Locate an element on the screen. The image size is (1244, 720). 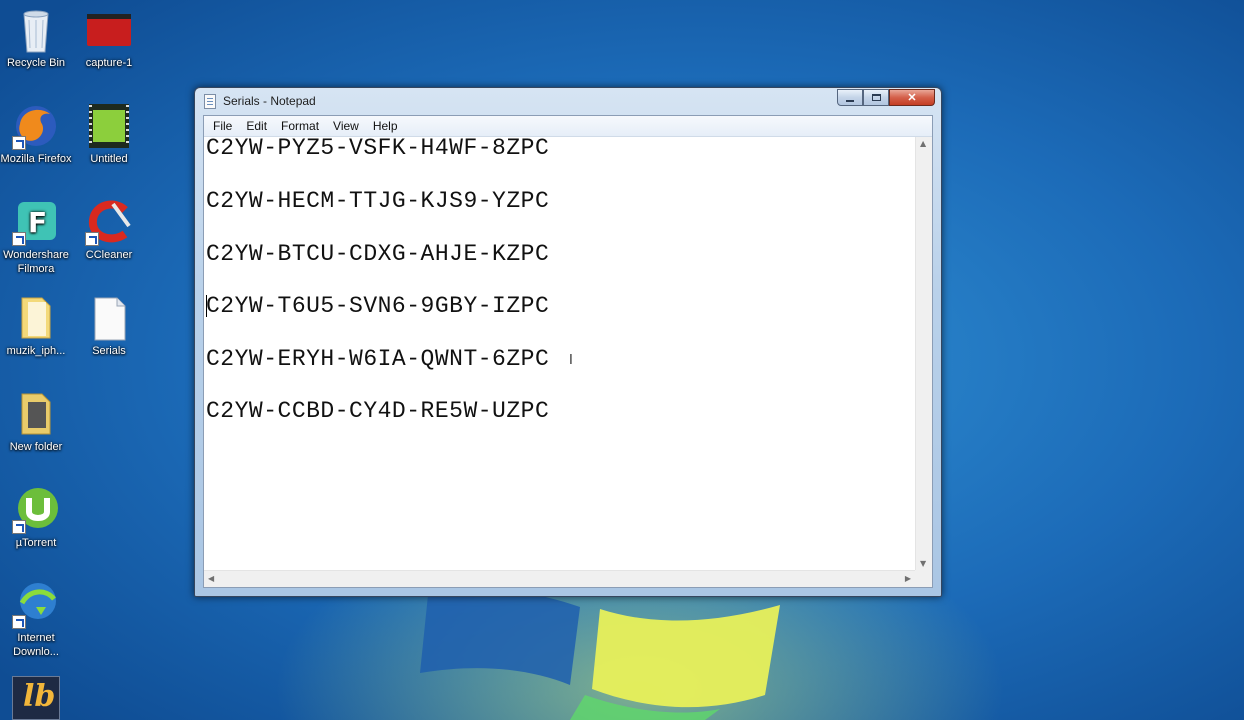
desktop-icon-label: Mozilla Firefox is located at coordinates (36, 159).